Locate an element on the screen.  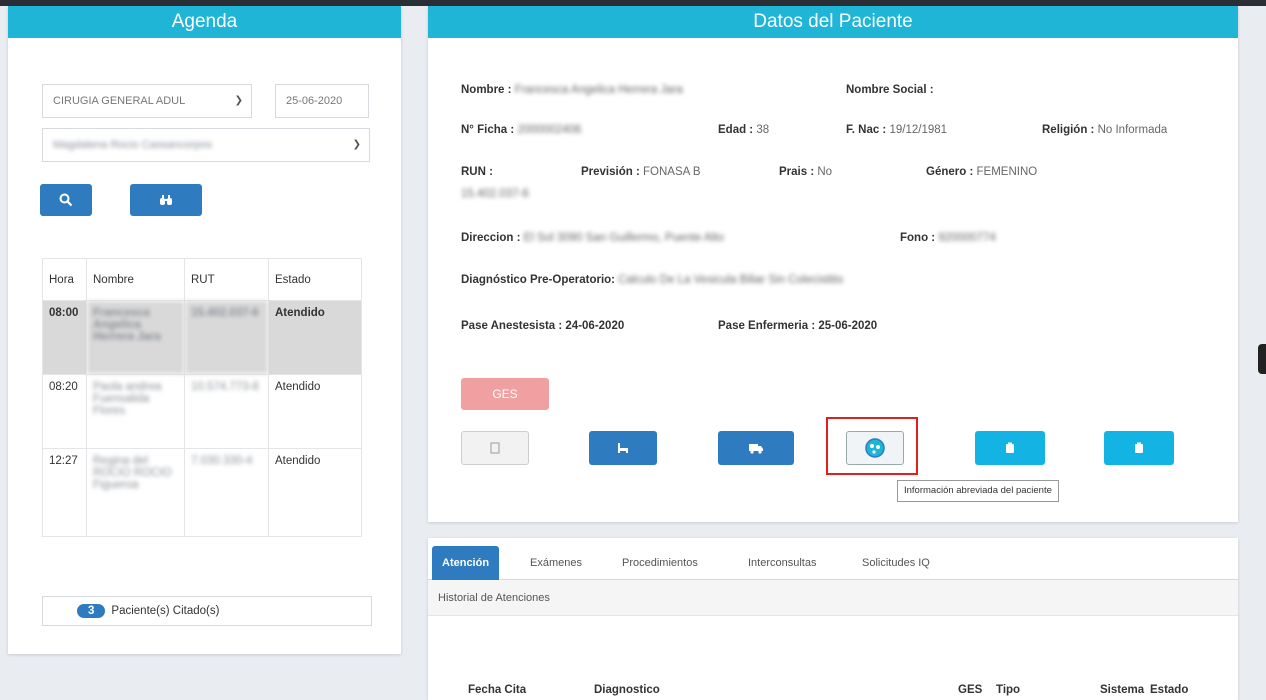
col-diagnostico: Diagnostico is located at coordinates (627, 690).